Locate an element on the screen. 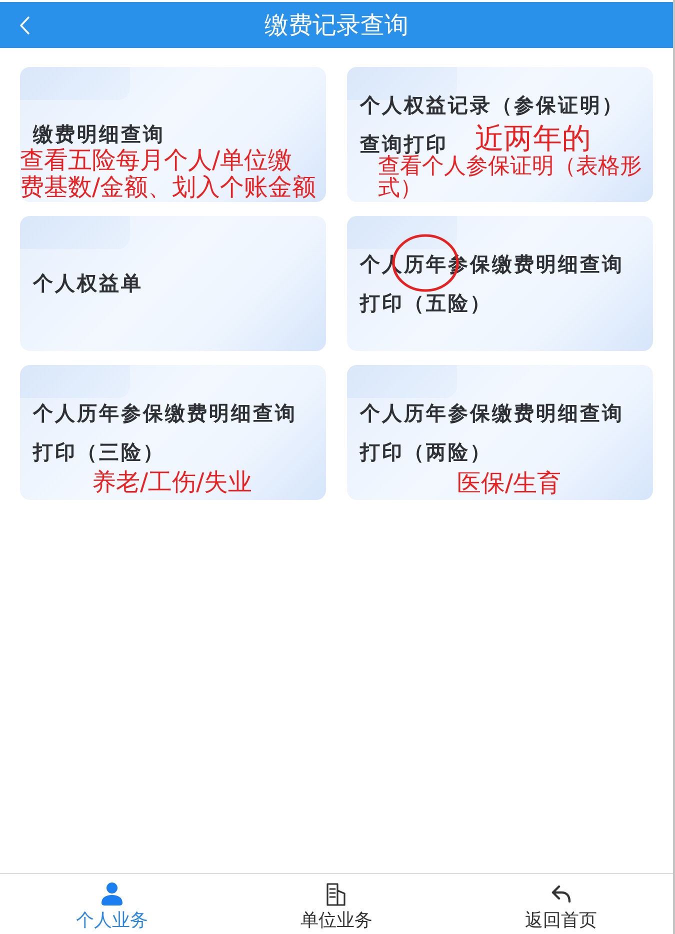 This screenshot has height=934, width=675. page-title: 缴费记录查询 is located at coordinates (336, 25).